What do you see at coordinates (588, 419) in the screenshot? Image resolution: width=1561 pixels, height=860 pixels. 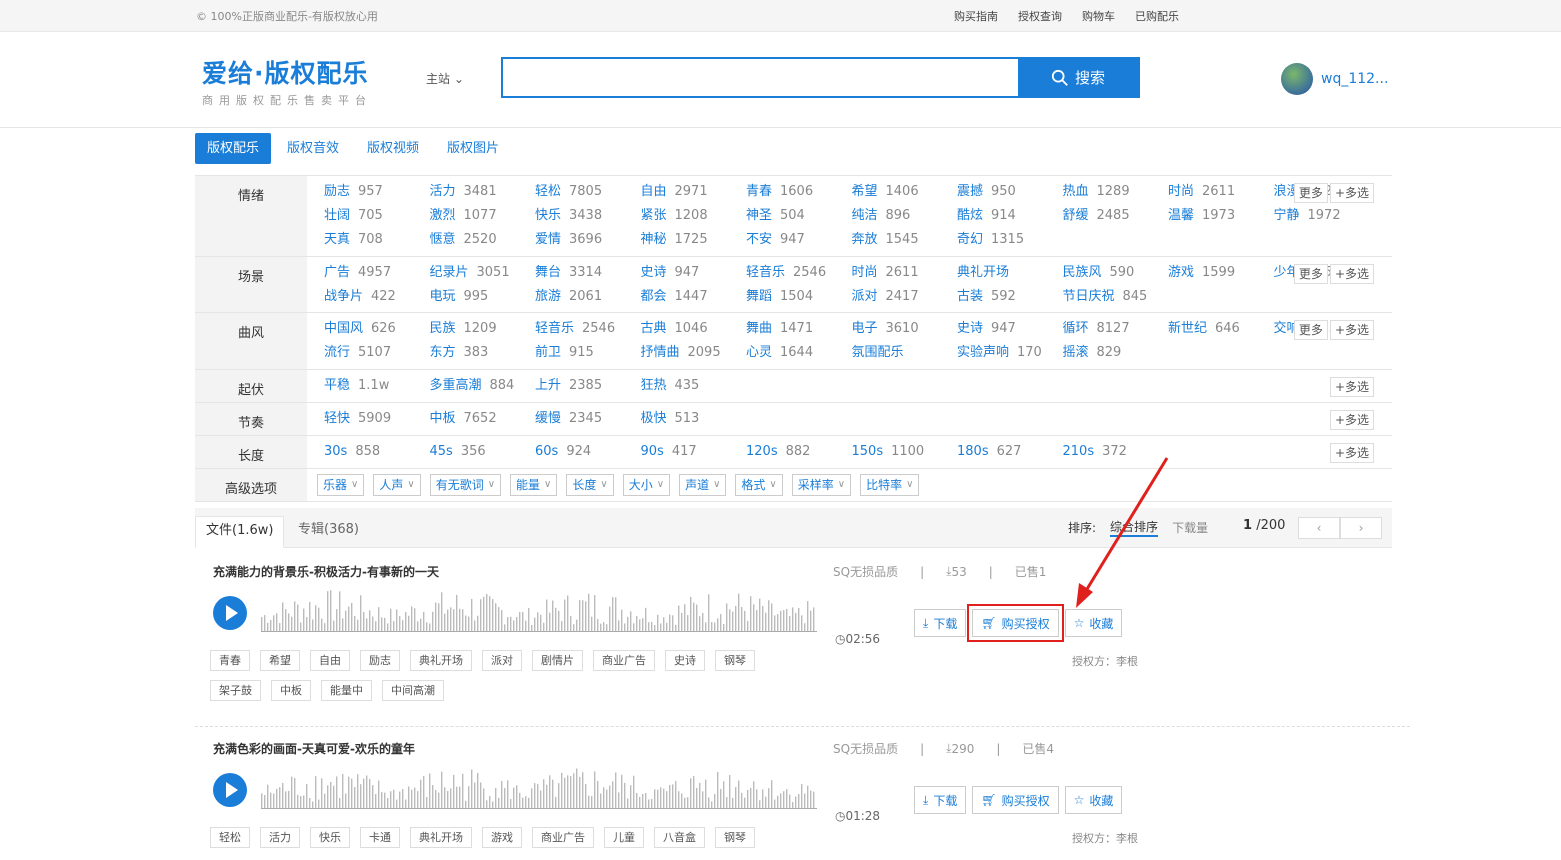 I see `filter-option: 缓慢 2345` at bounding box center [588, 419].